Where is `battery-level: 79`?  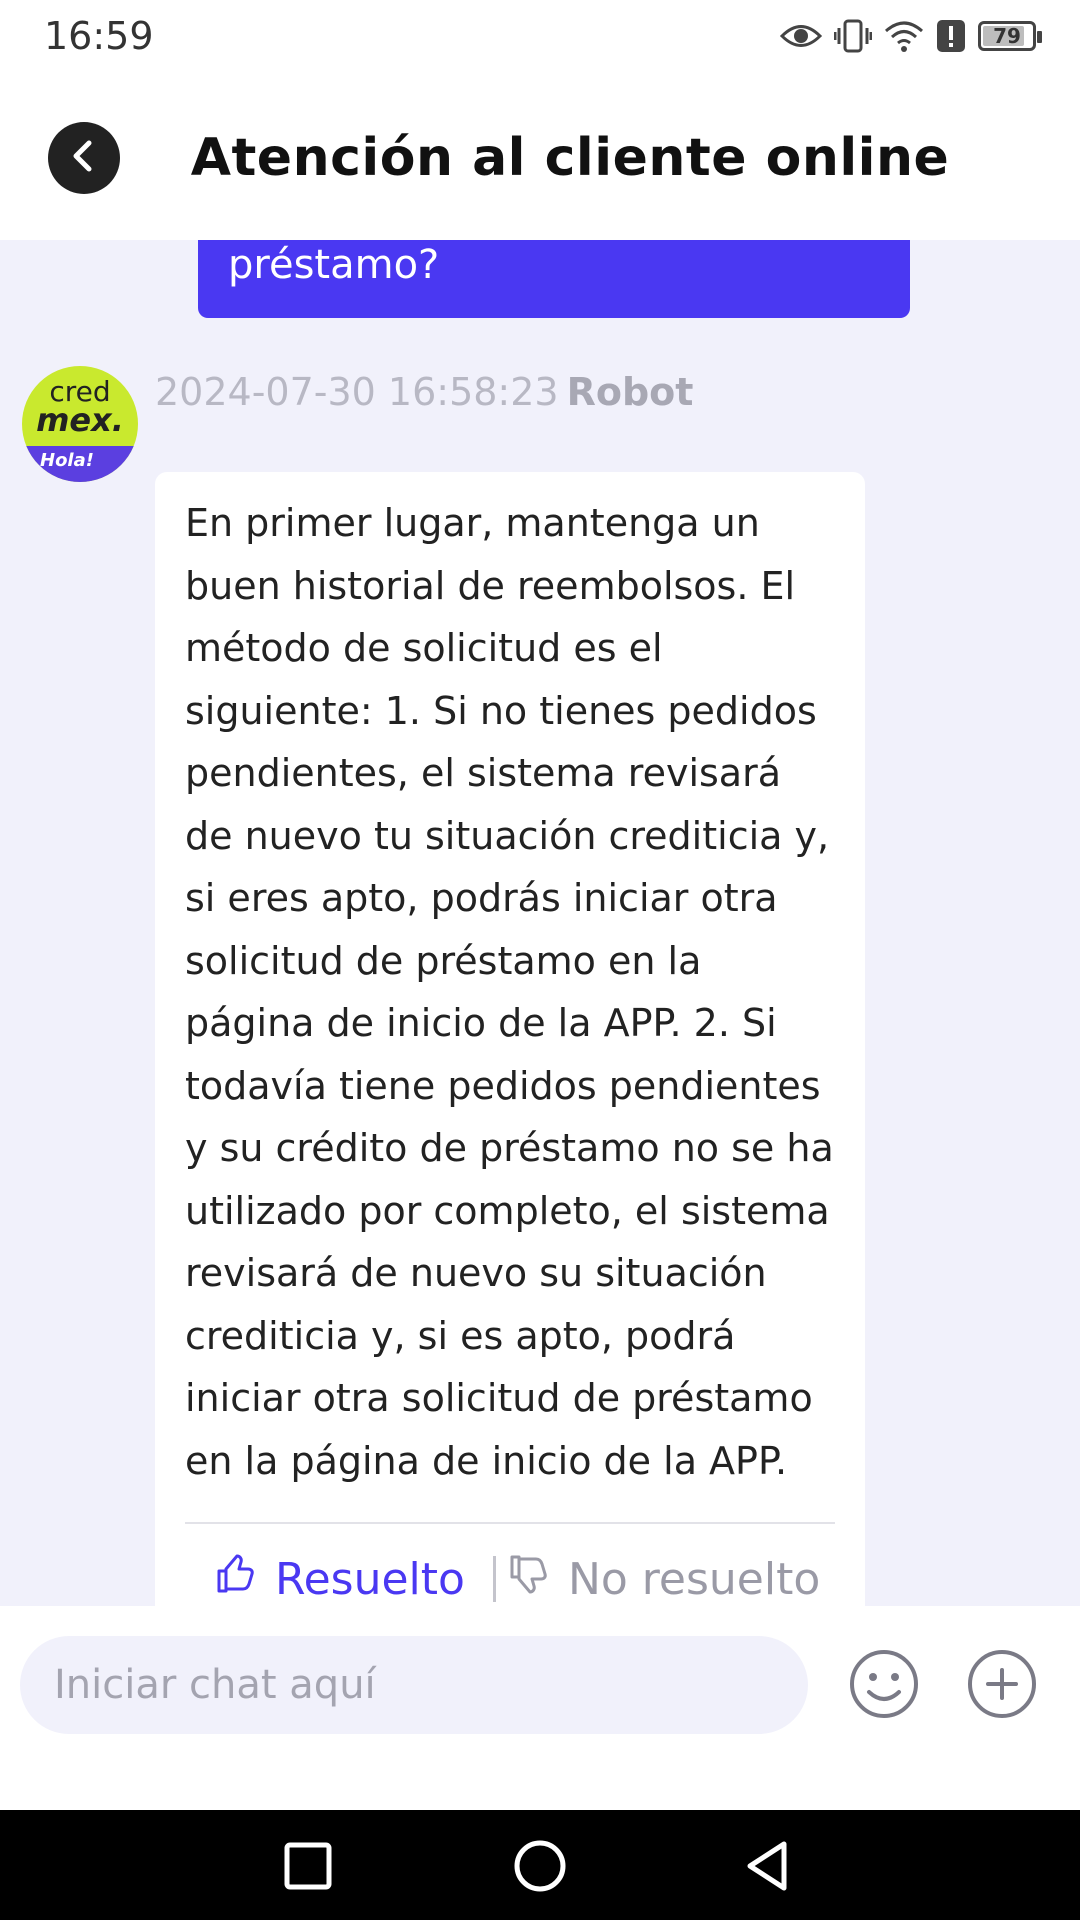 battery-level: 79 is located at coordinates (1007, 36).